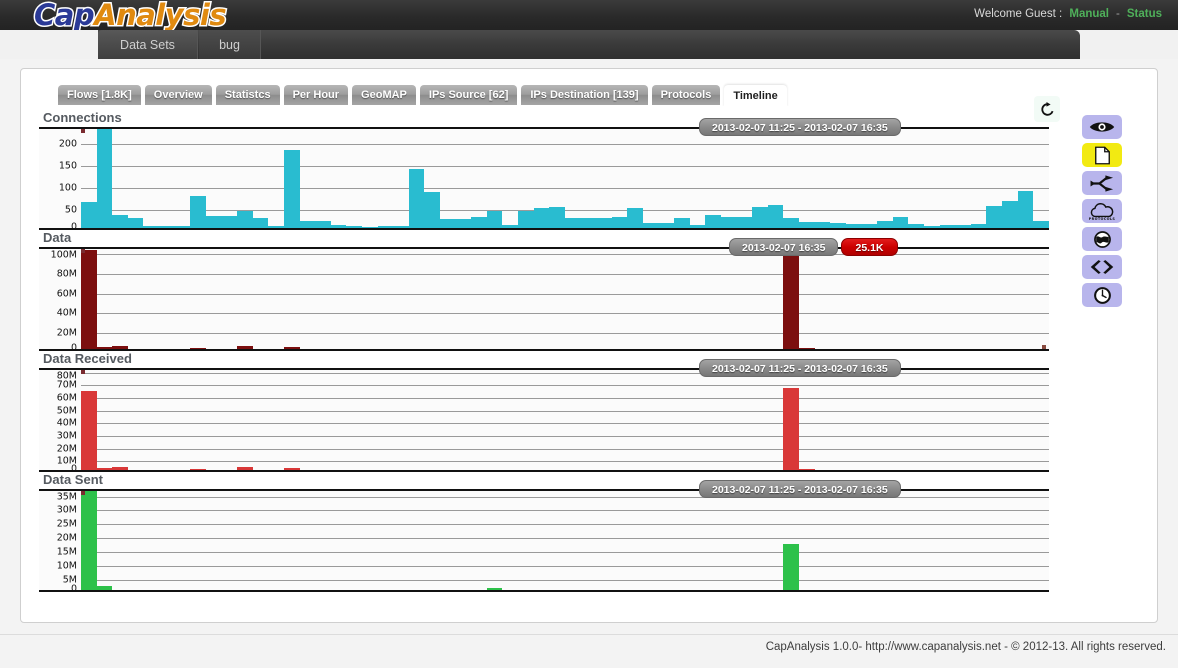 Image resolution: width=1178 pixels, height=668 pixels. What do you see at coordinates (384, 95) in the screenshot?
I see `tab-geomap: GeoMAP` at bounding box center [384, 95].